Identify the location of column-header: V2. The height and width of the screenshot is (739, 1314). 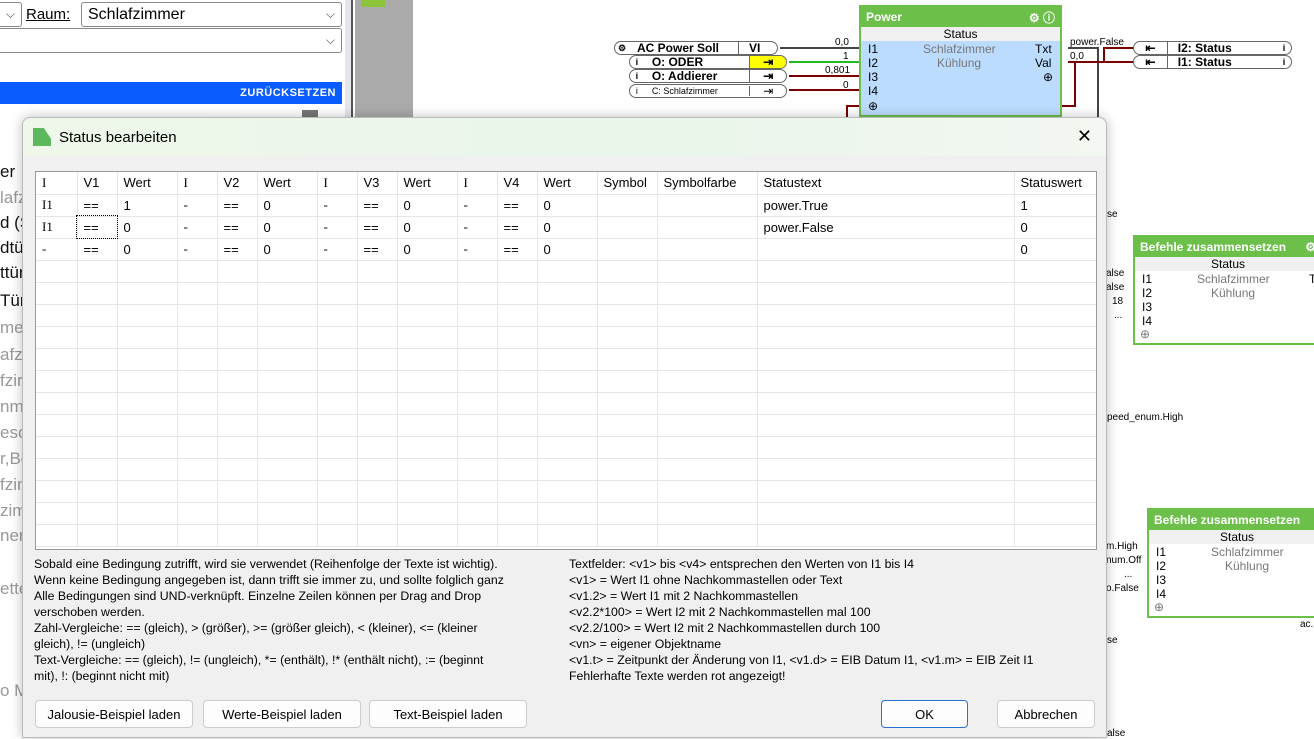
(237, 183).